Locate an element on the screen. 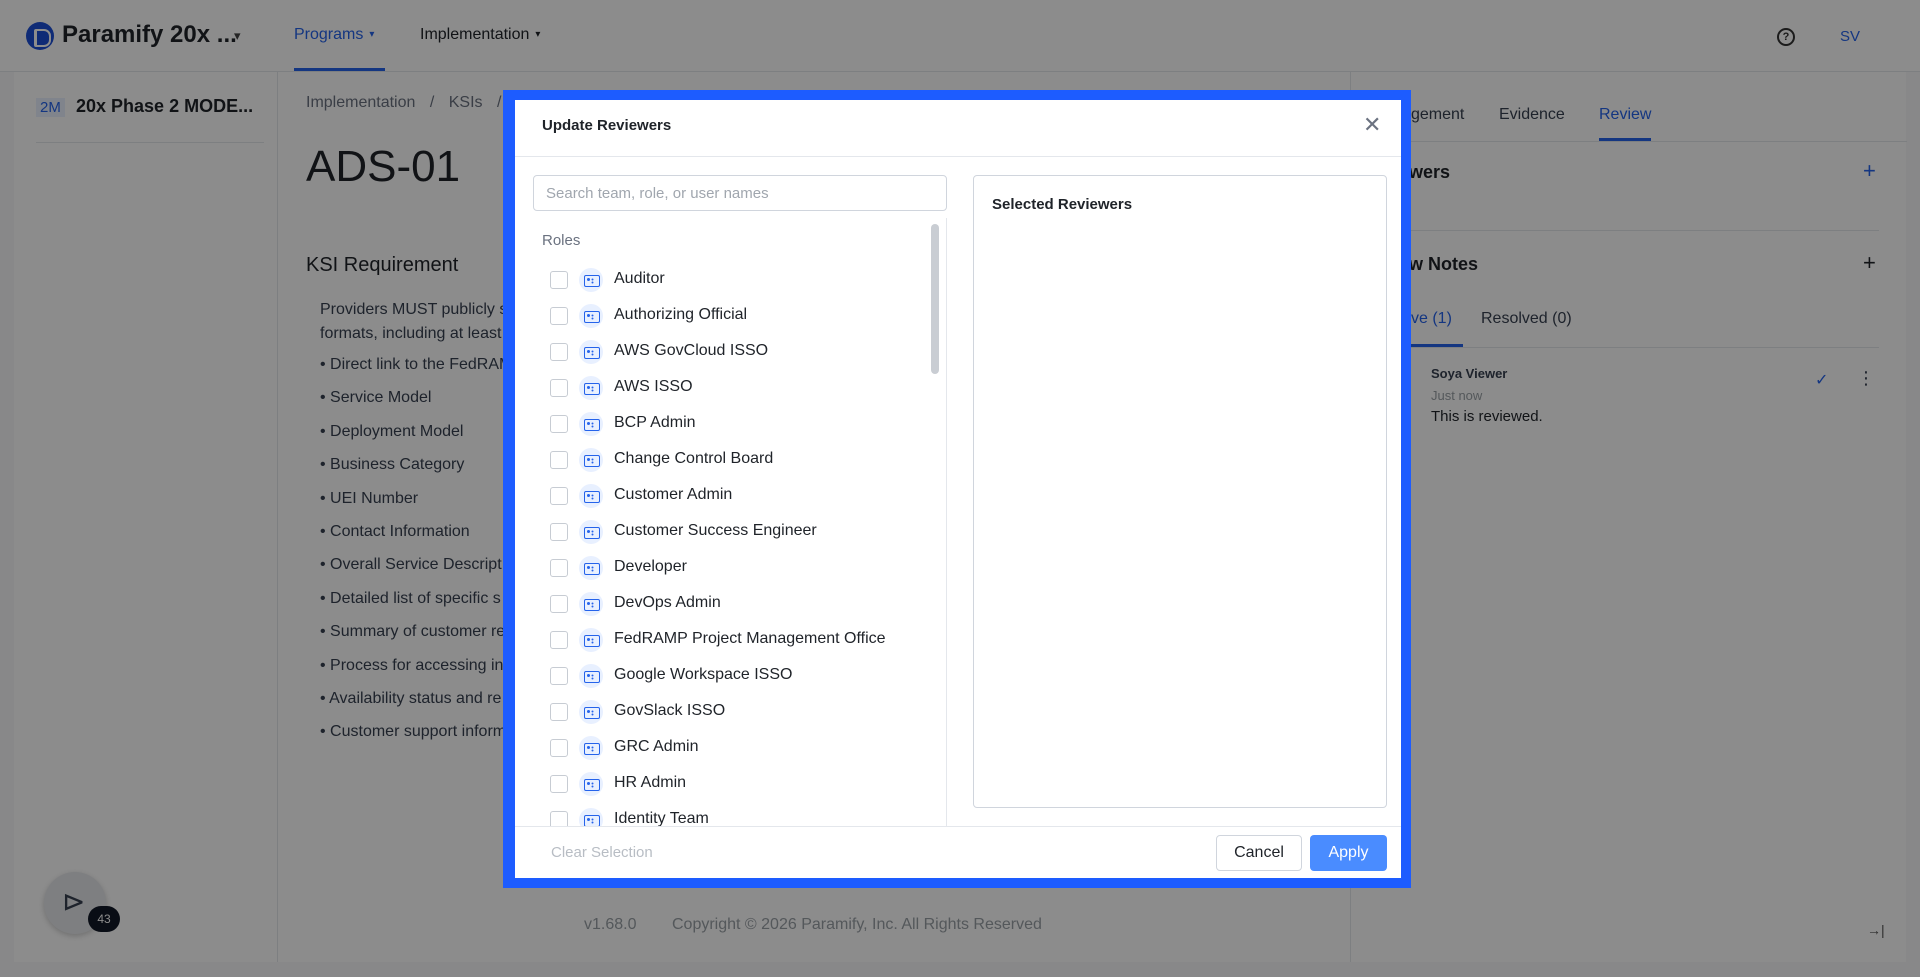 The width and height of the screenshot is (1920, 977). role-option-developer: Developer is located at coordinates (733, 568).